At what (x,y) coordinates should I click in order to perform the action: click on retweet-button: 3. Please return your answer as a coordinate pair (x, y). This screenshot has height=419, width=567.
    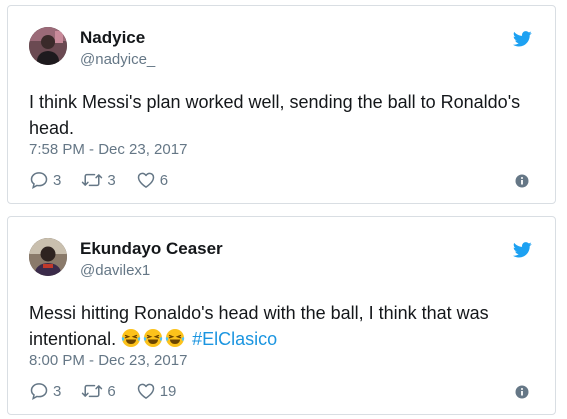
    Looking at the image, I should click on (98, 180).